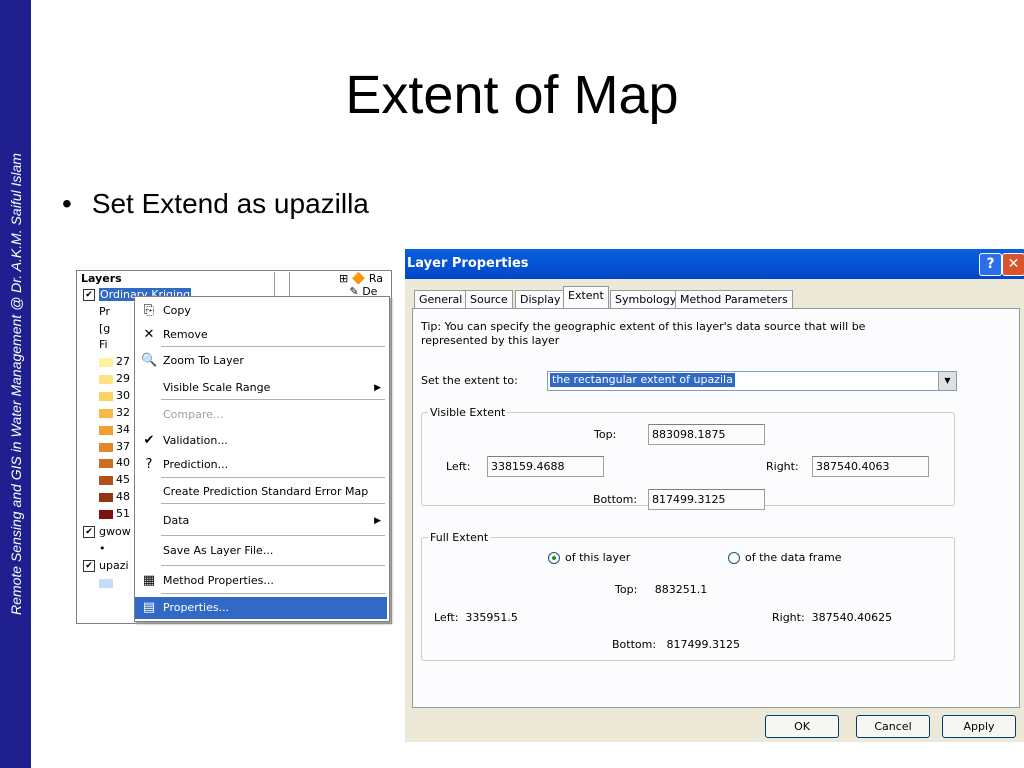  Describe the element at coordinates (554, 558) in the screenshot. I see `radio-on-icon` at that location.